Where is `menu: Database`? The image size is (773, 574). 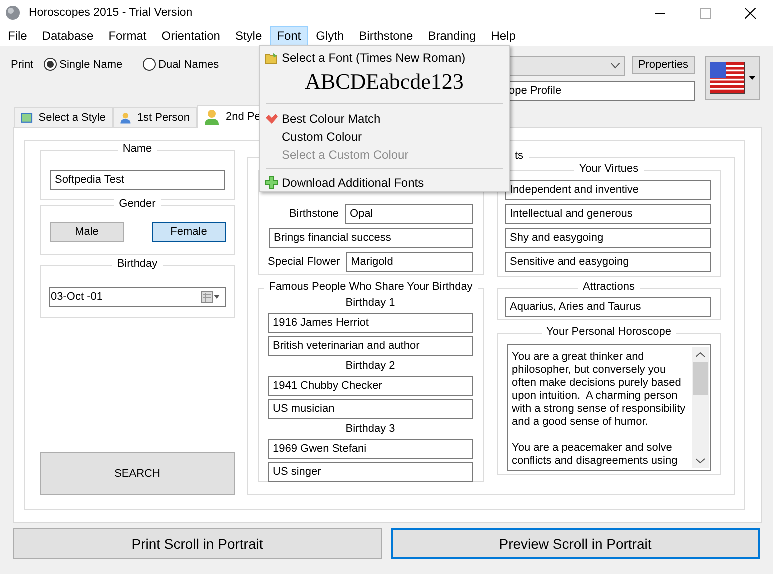 menu: Database is located at coordinates (68, 36).